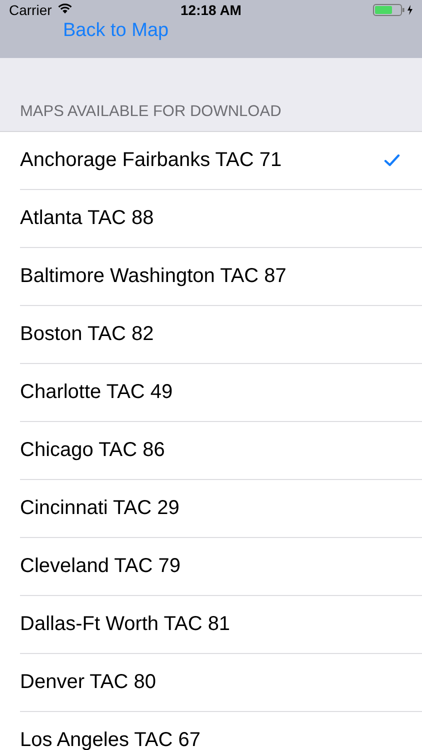  I want to click on map-name: Denver TAC 80, so click(88, 682).